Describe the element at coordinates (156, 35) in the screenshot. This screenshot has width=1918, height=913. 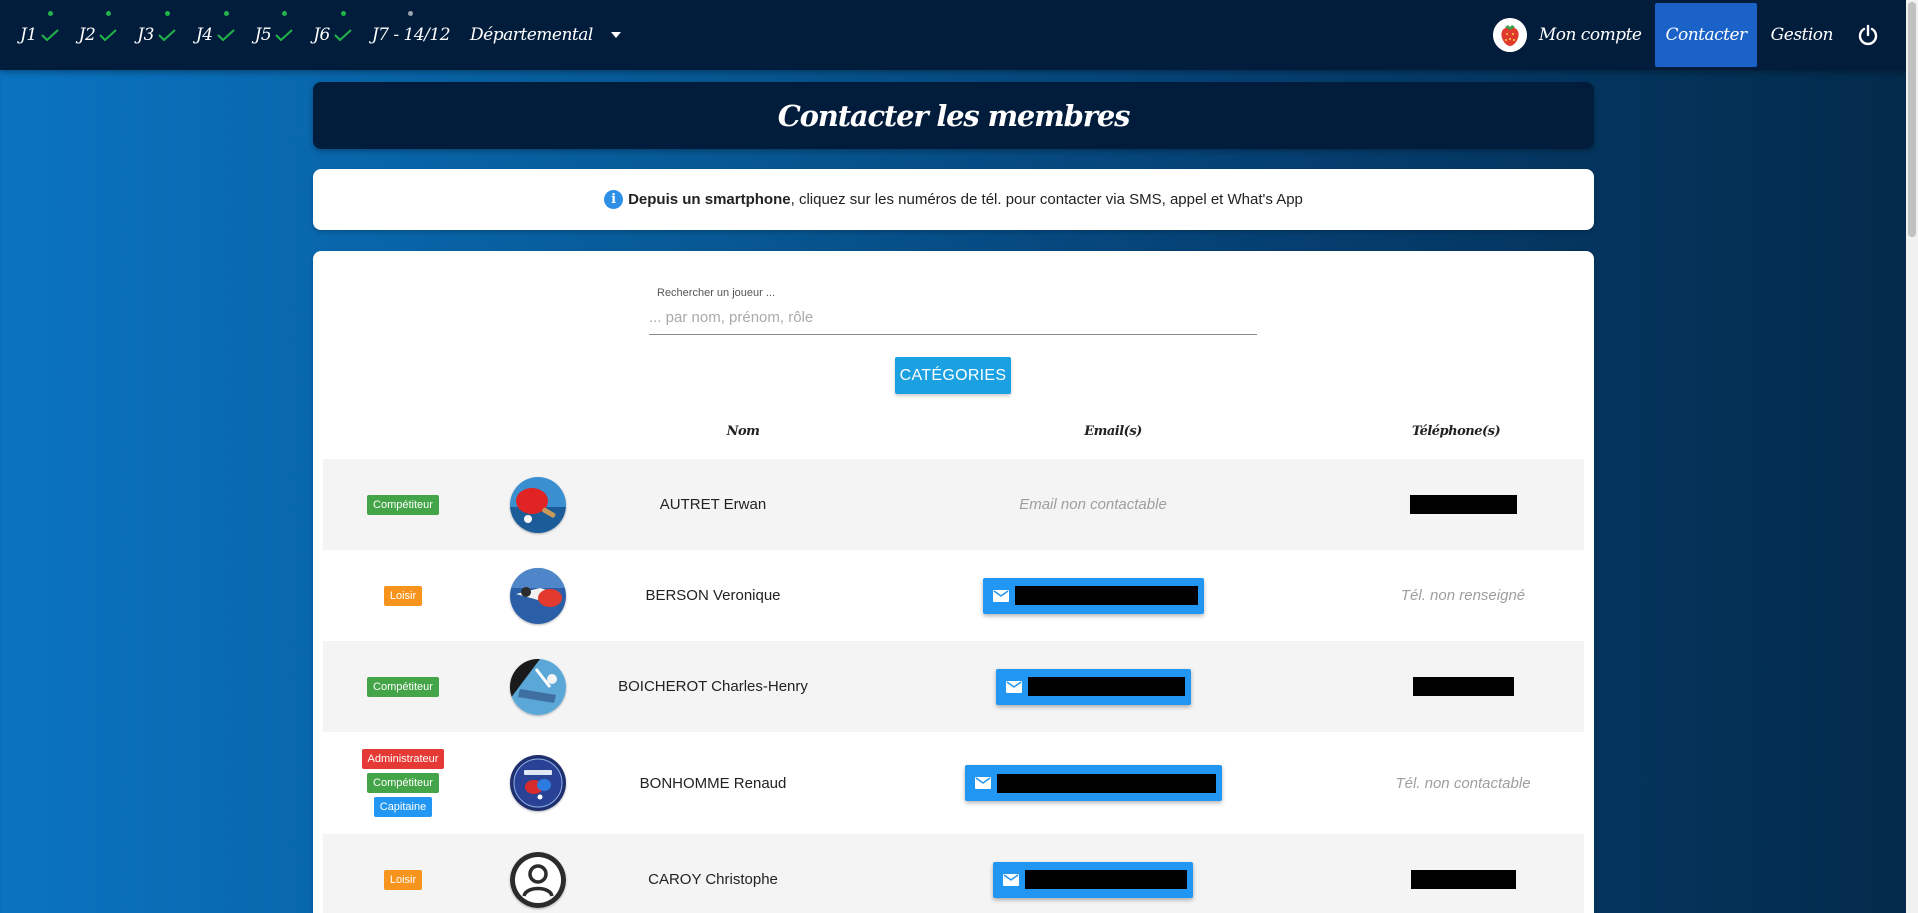
I see `journee-tab-3: J3` at that location.